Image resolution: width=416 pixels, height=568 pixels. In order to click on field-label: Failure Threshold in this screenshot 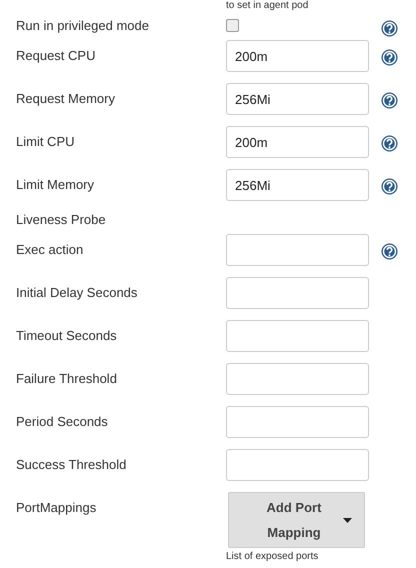, I will do `click(67, 379)`.